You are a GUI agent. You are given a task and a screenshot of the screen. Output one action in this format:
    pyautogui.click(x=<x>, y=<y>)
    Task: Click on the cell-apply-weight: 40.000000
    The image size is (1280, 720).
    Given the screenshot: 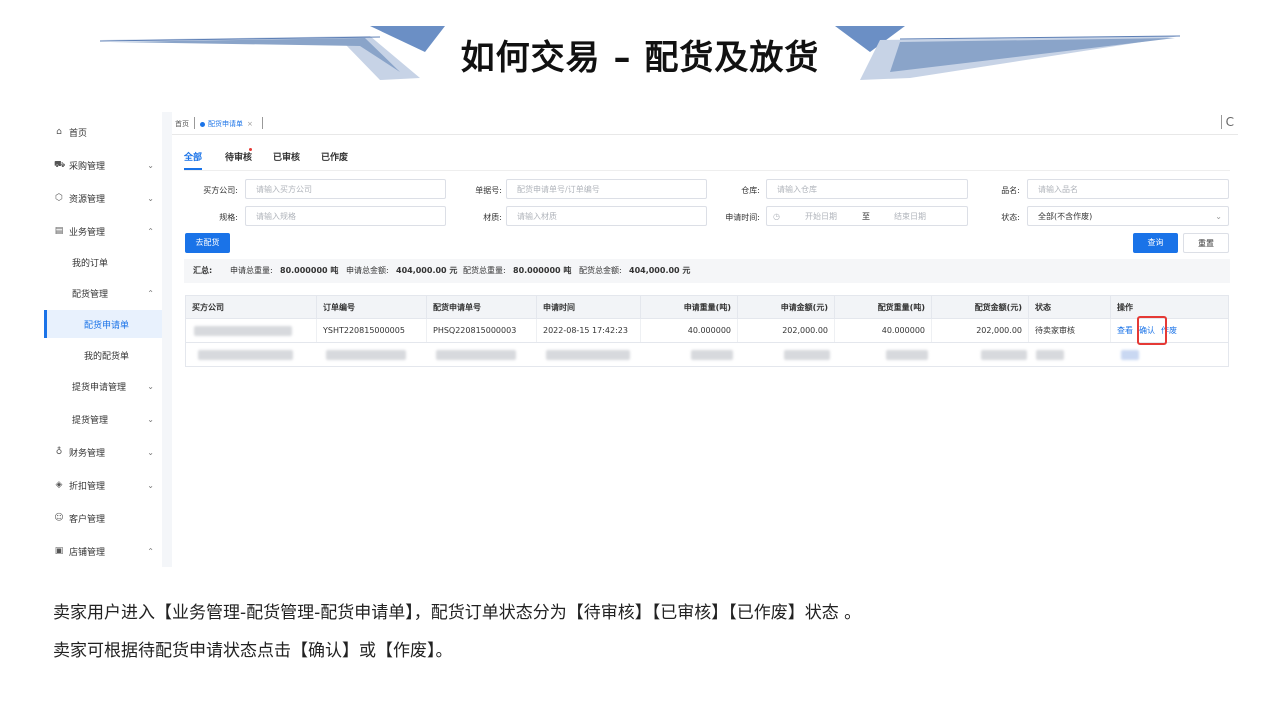 What is the action you would take?
    pyautogui.click(x=689, y=330)
    